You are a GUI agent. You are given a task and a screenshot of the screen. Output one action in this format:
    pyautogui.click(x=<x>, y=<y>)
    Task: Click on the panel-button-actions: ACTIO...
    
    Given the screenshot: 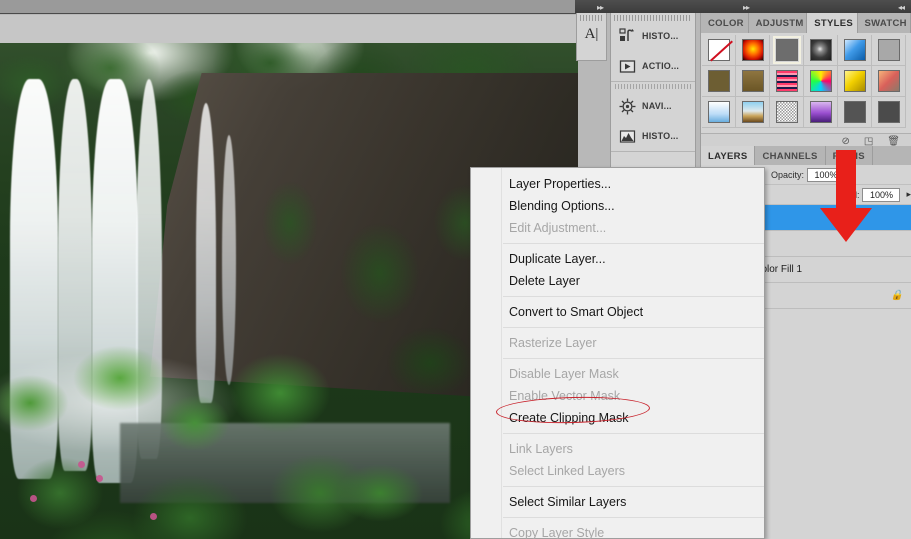 What is the action you would take?
    pyautogui.click(x=653, y=66)
    